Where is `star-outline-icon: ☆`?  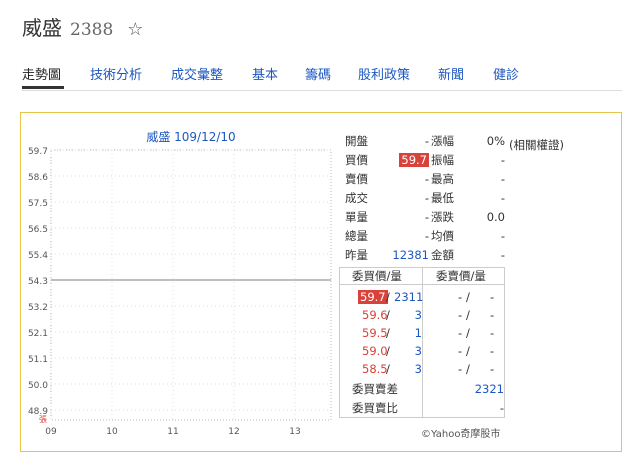
star-outline-icon: ☆ is located at coordinates (135, 29).